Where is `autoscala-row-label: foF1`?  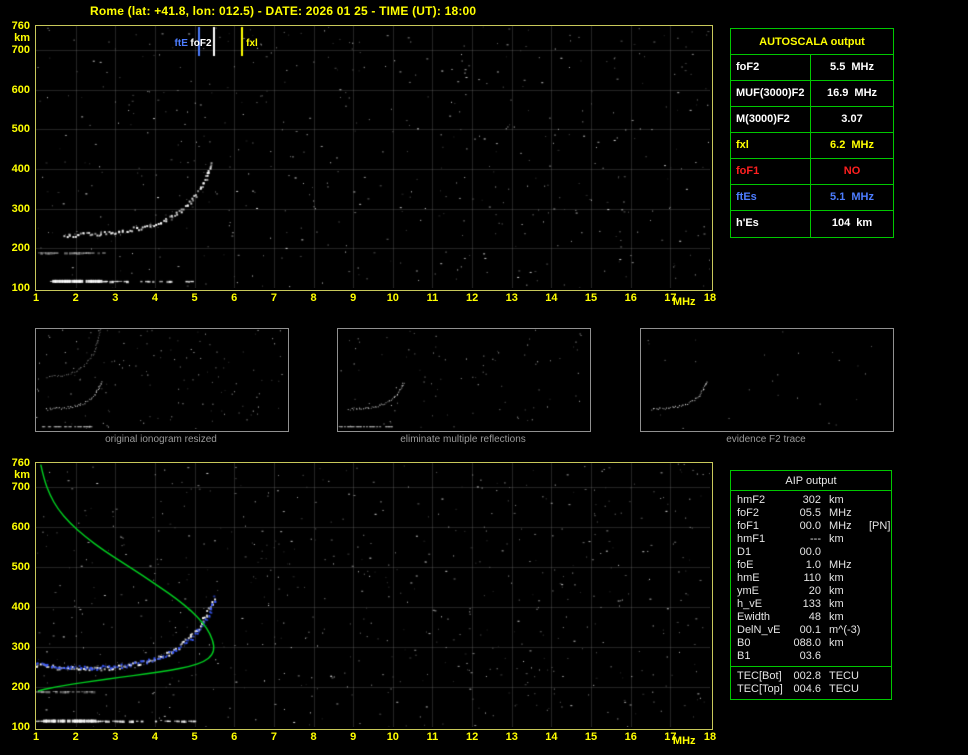 autoscala-row-label: foF1 is located at coordinates (771, 171).